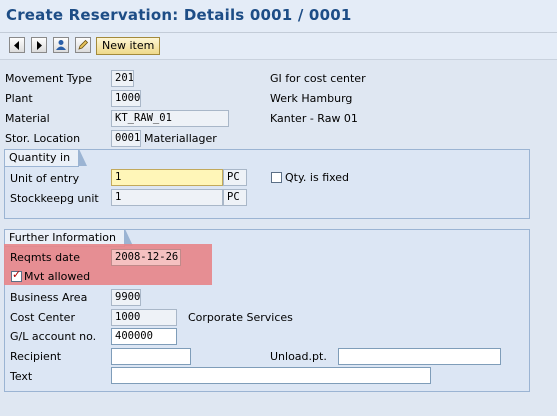  Describe the element at coordinates (54, 198) in the screenshot. I see `stockkeeping-unit-label: Stockkeepg unit` at that location.